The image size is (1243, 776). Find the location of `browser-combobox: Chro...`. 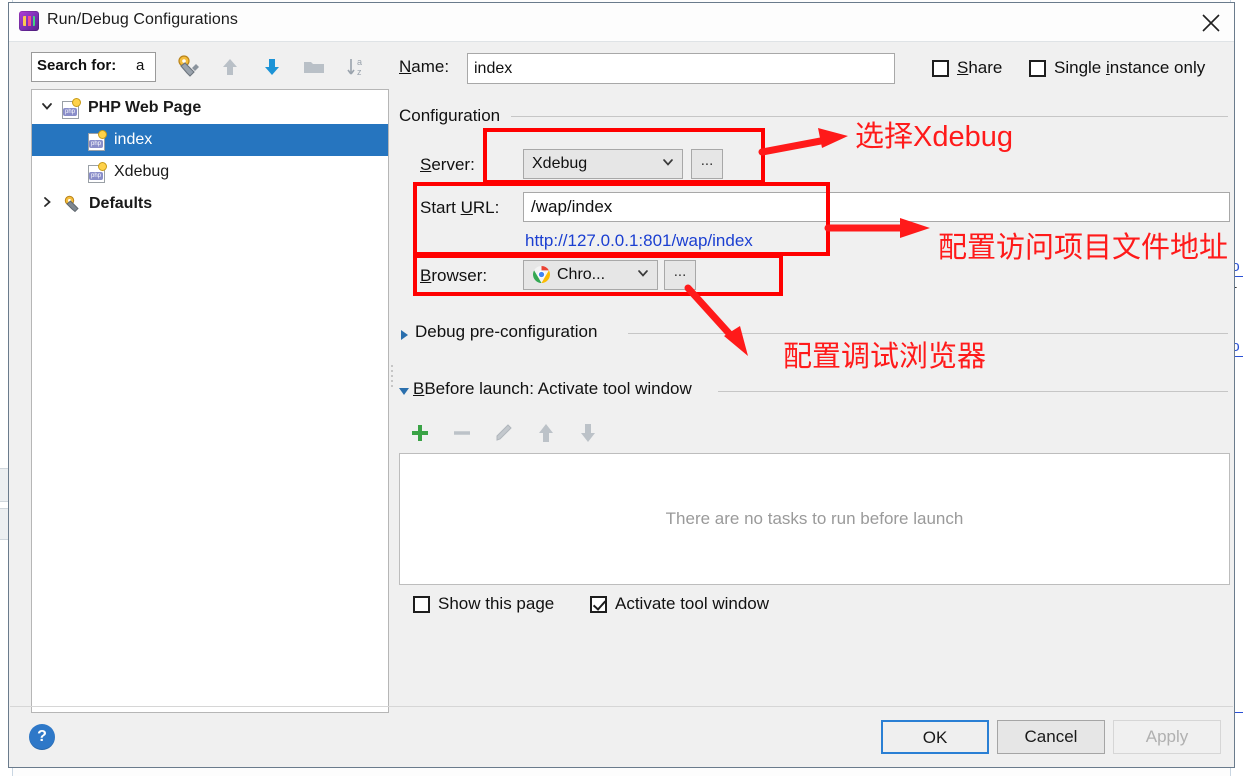

browser-combobox: Chro... is located at coordinates (590, 275).